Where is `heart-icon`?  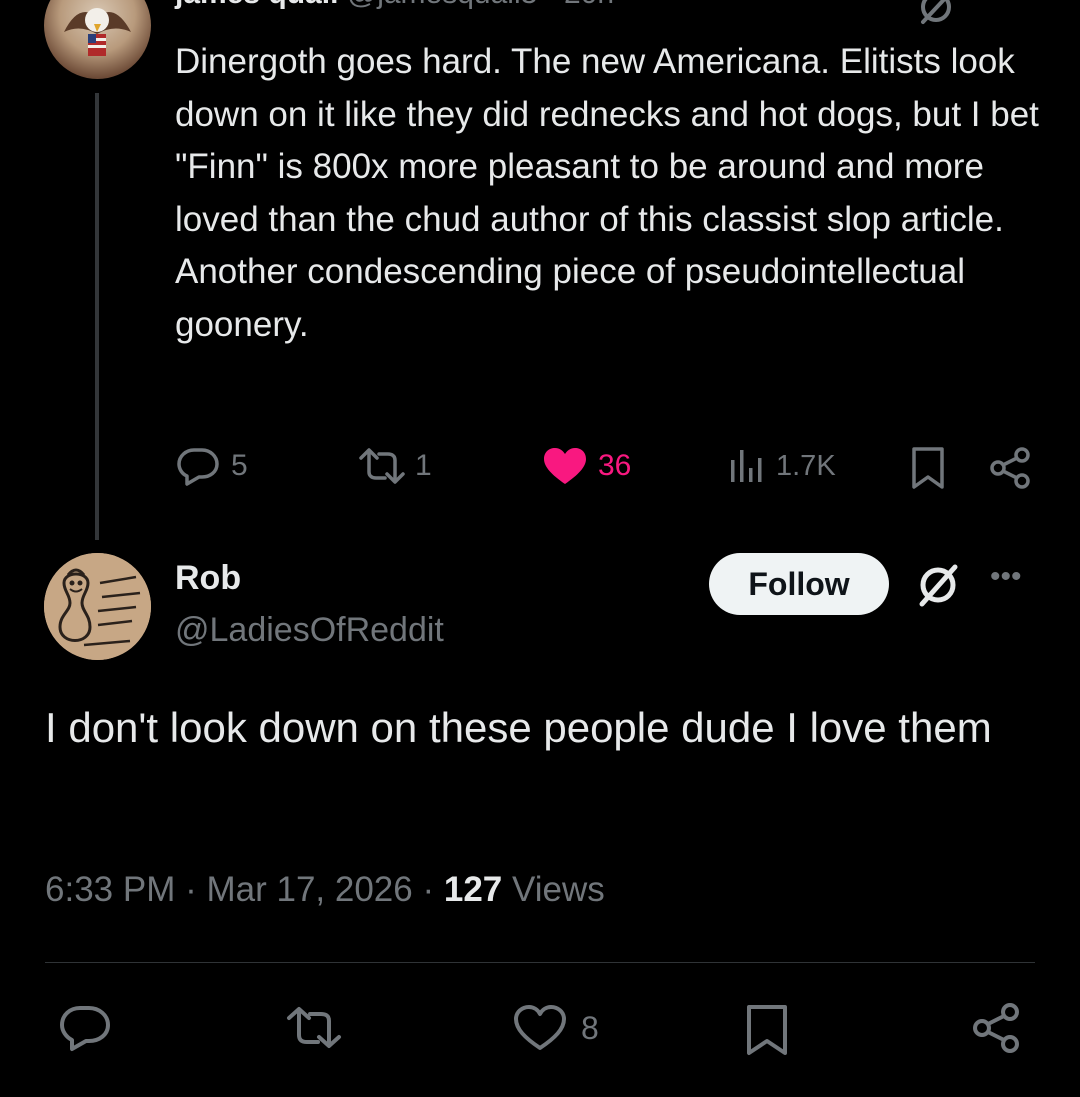 heart-icon is located at coordinates (565, 466).